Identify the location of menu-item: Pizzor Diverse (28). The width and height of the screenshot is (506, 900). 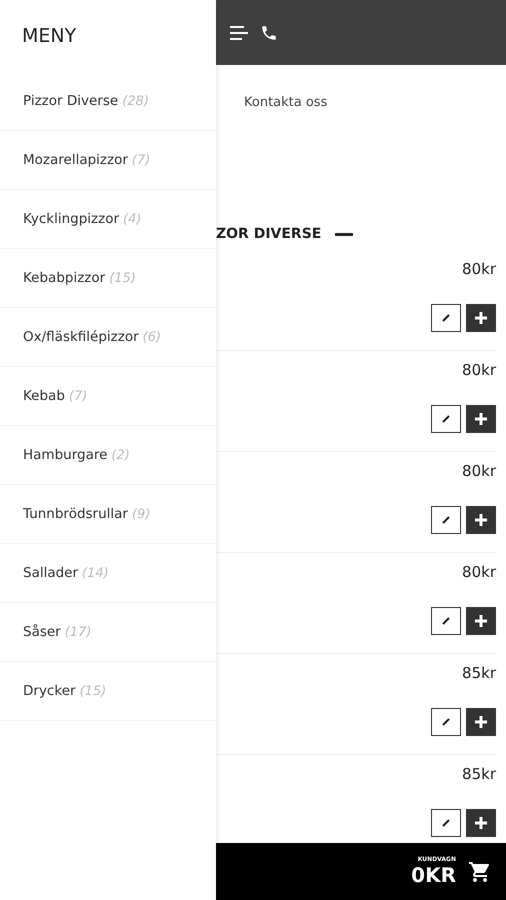
(108, 101).